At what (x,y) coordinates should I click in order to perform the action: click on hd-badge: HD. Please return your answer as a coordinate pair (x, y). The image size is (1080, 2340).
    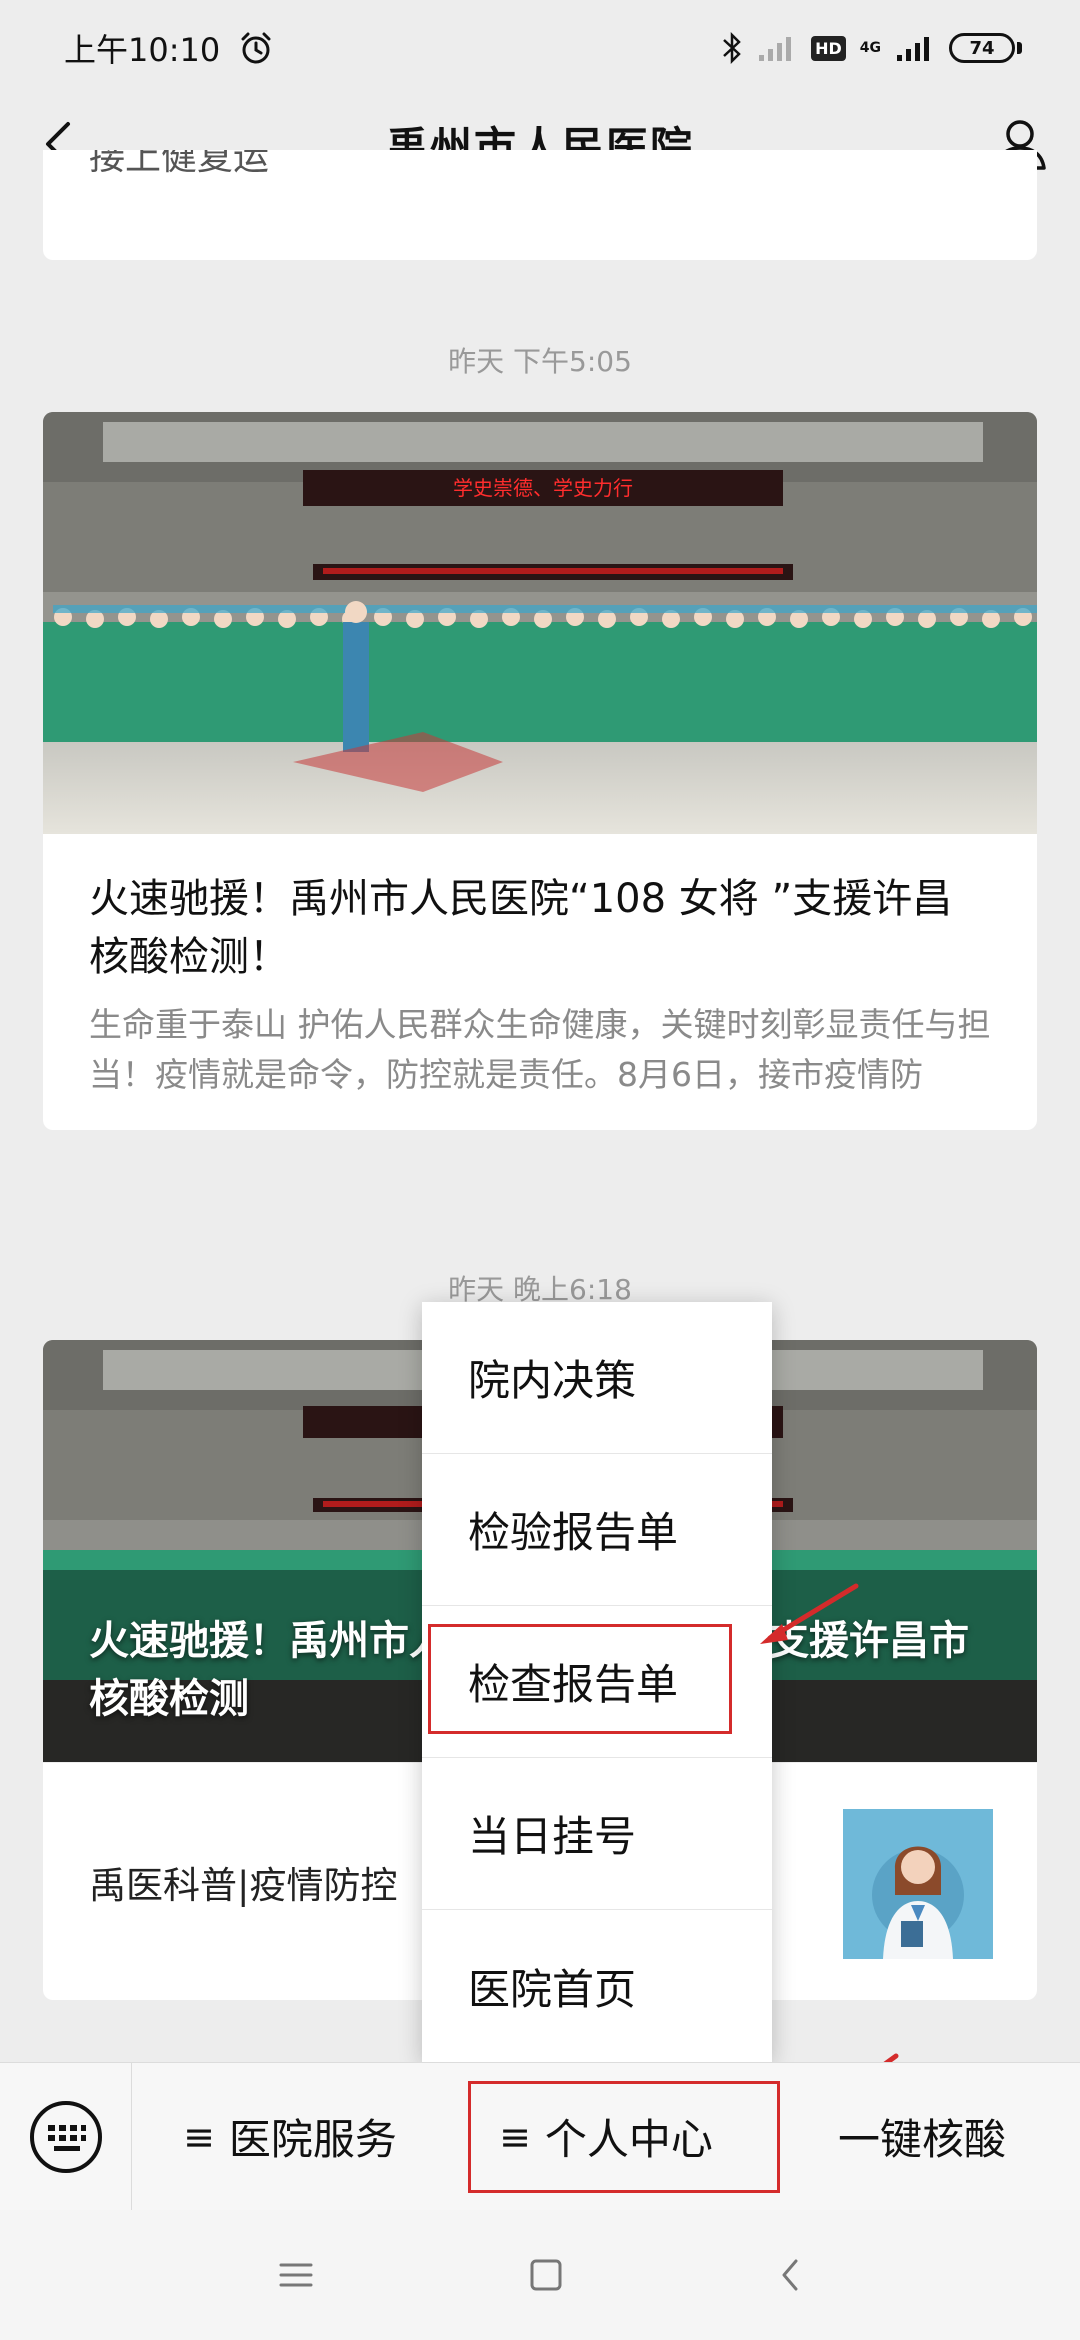
    Looking at the image, I should click on (828, 48).